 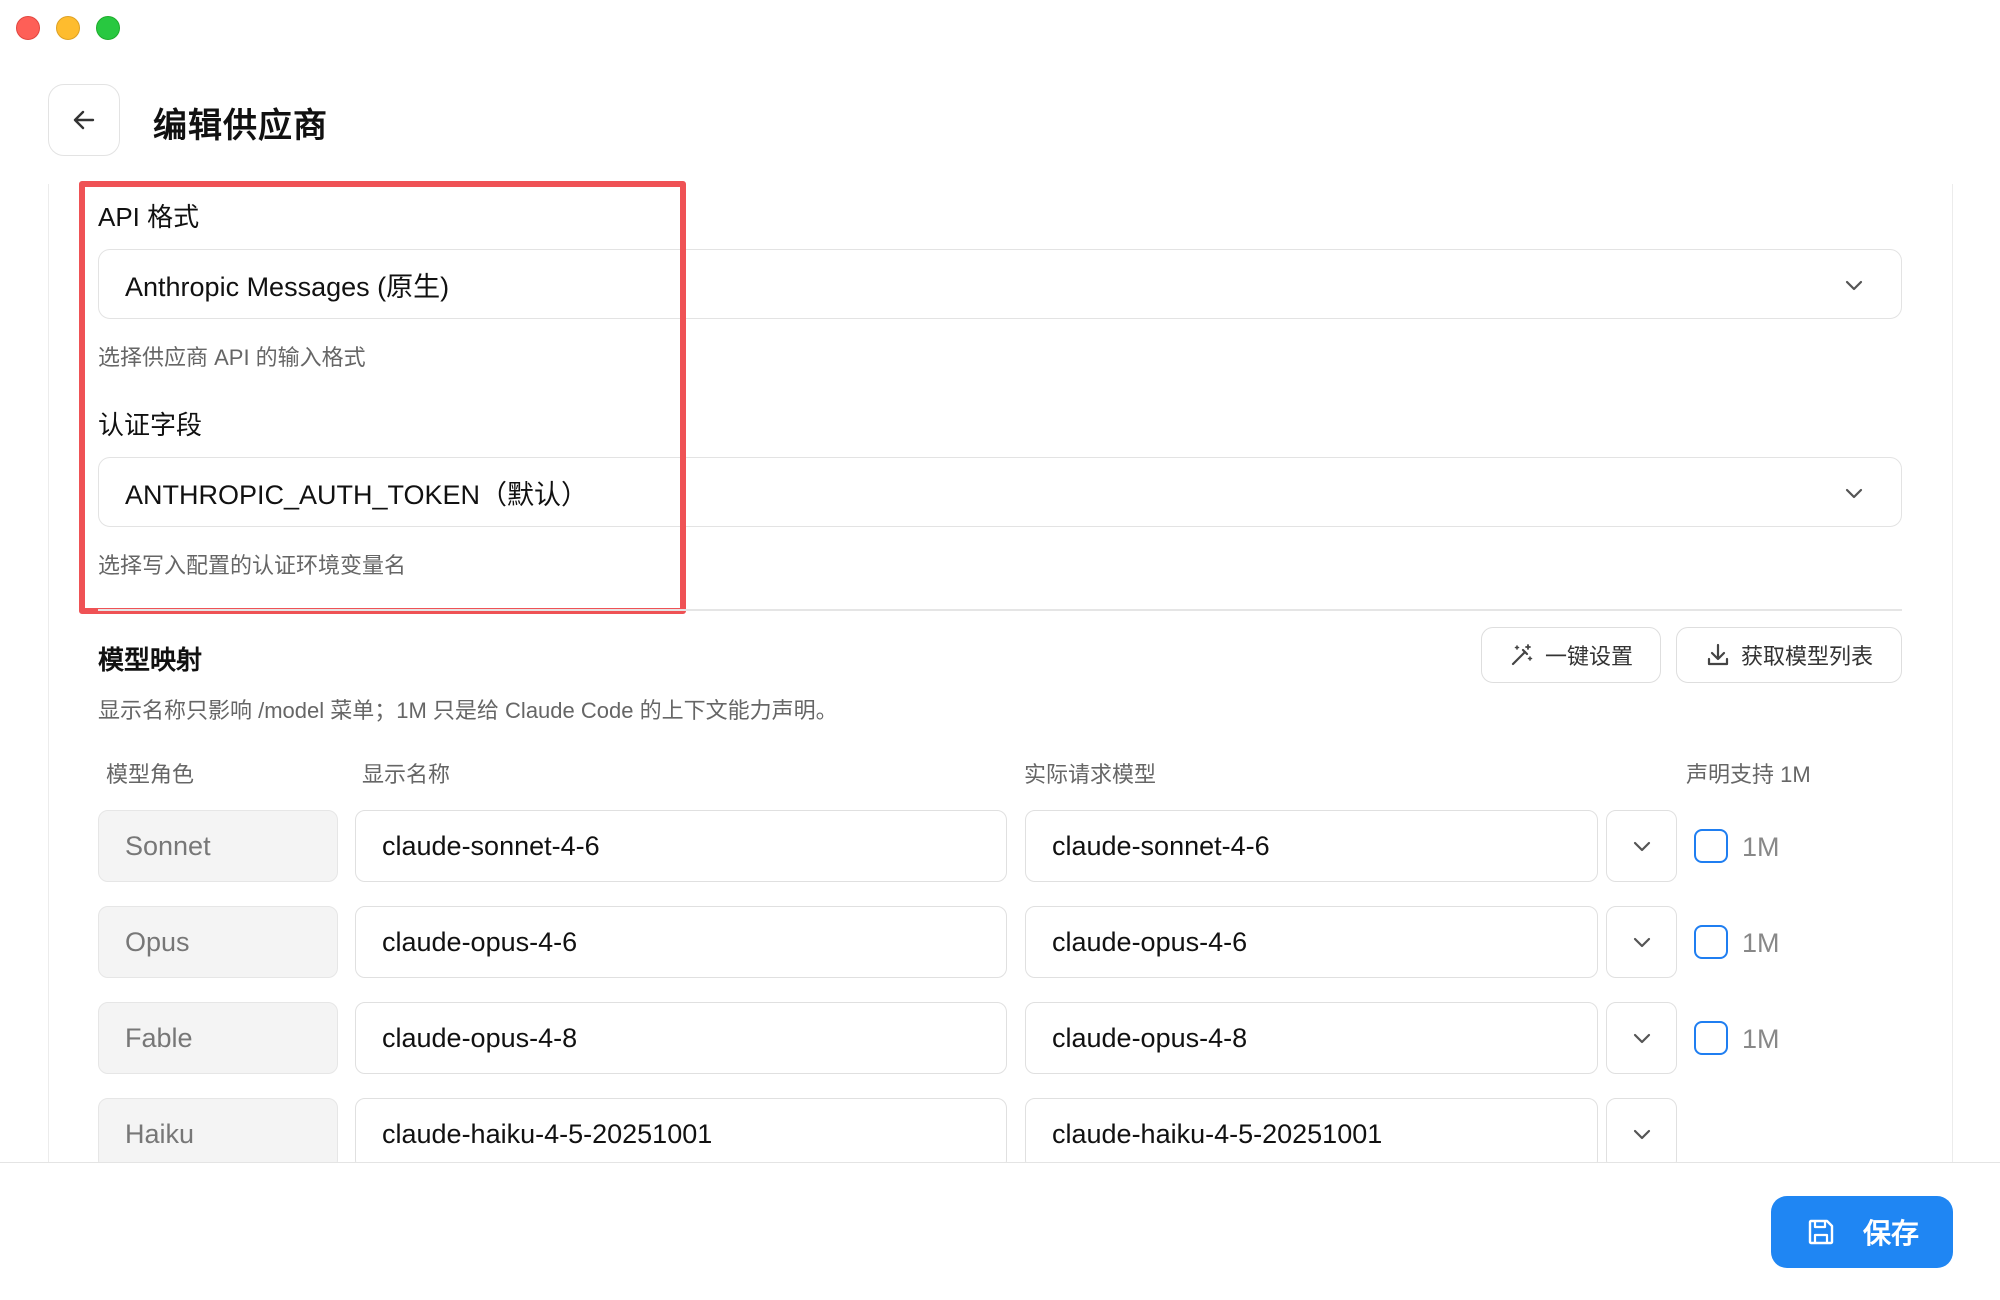 I want to click on fetch-model-list-button: 获取模型列表, so click(x=1789, y=655).